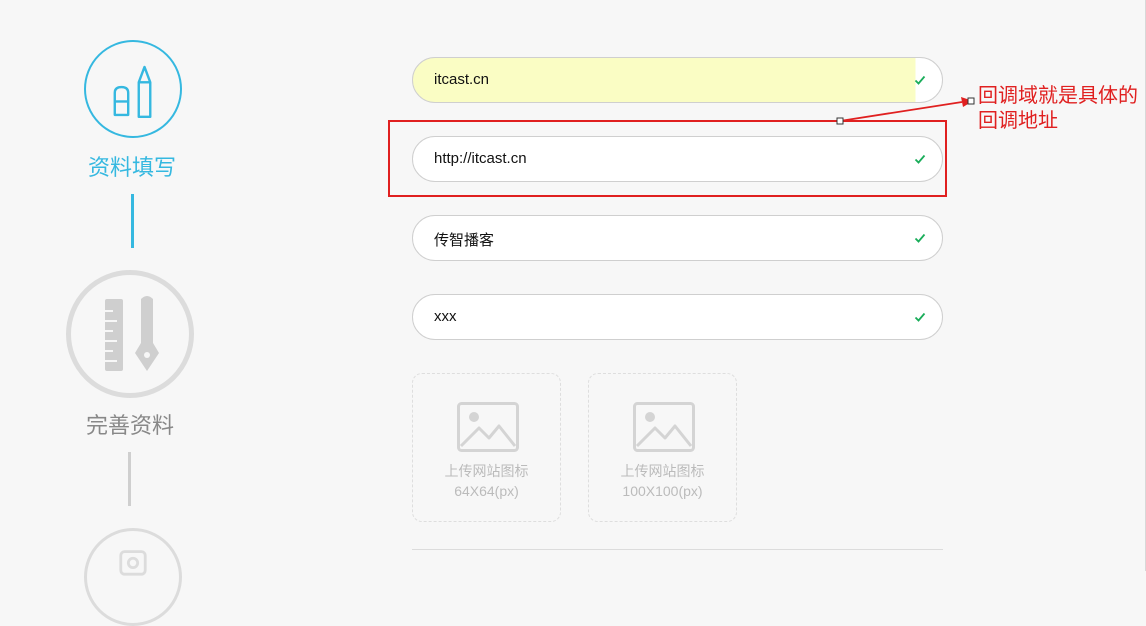  Describe the element at coordinates (131, 167) in the screenshot. I see `step-one-label: 资料填写` at that location.